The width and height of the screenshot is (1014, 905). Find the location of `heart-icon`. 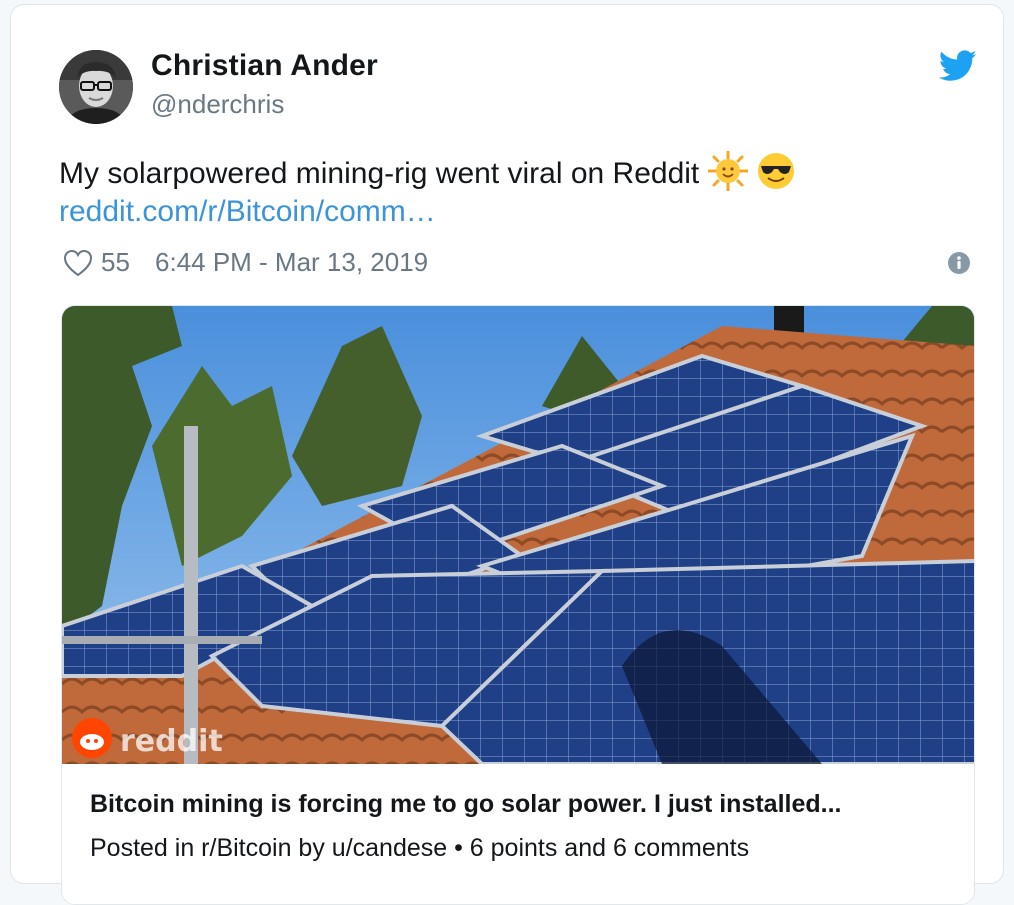

heart-icon is located at coordinates (78, 263).